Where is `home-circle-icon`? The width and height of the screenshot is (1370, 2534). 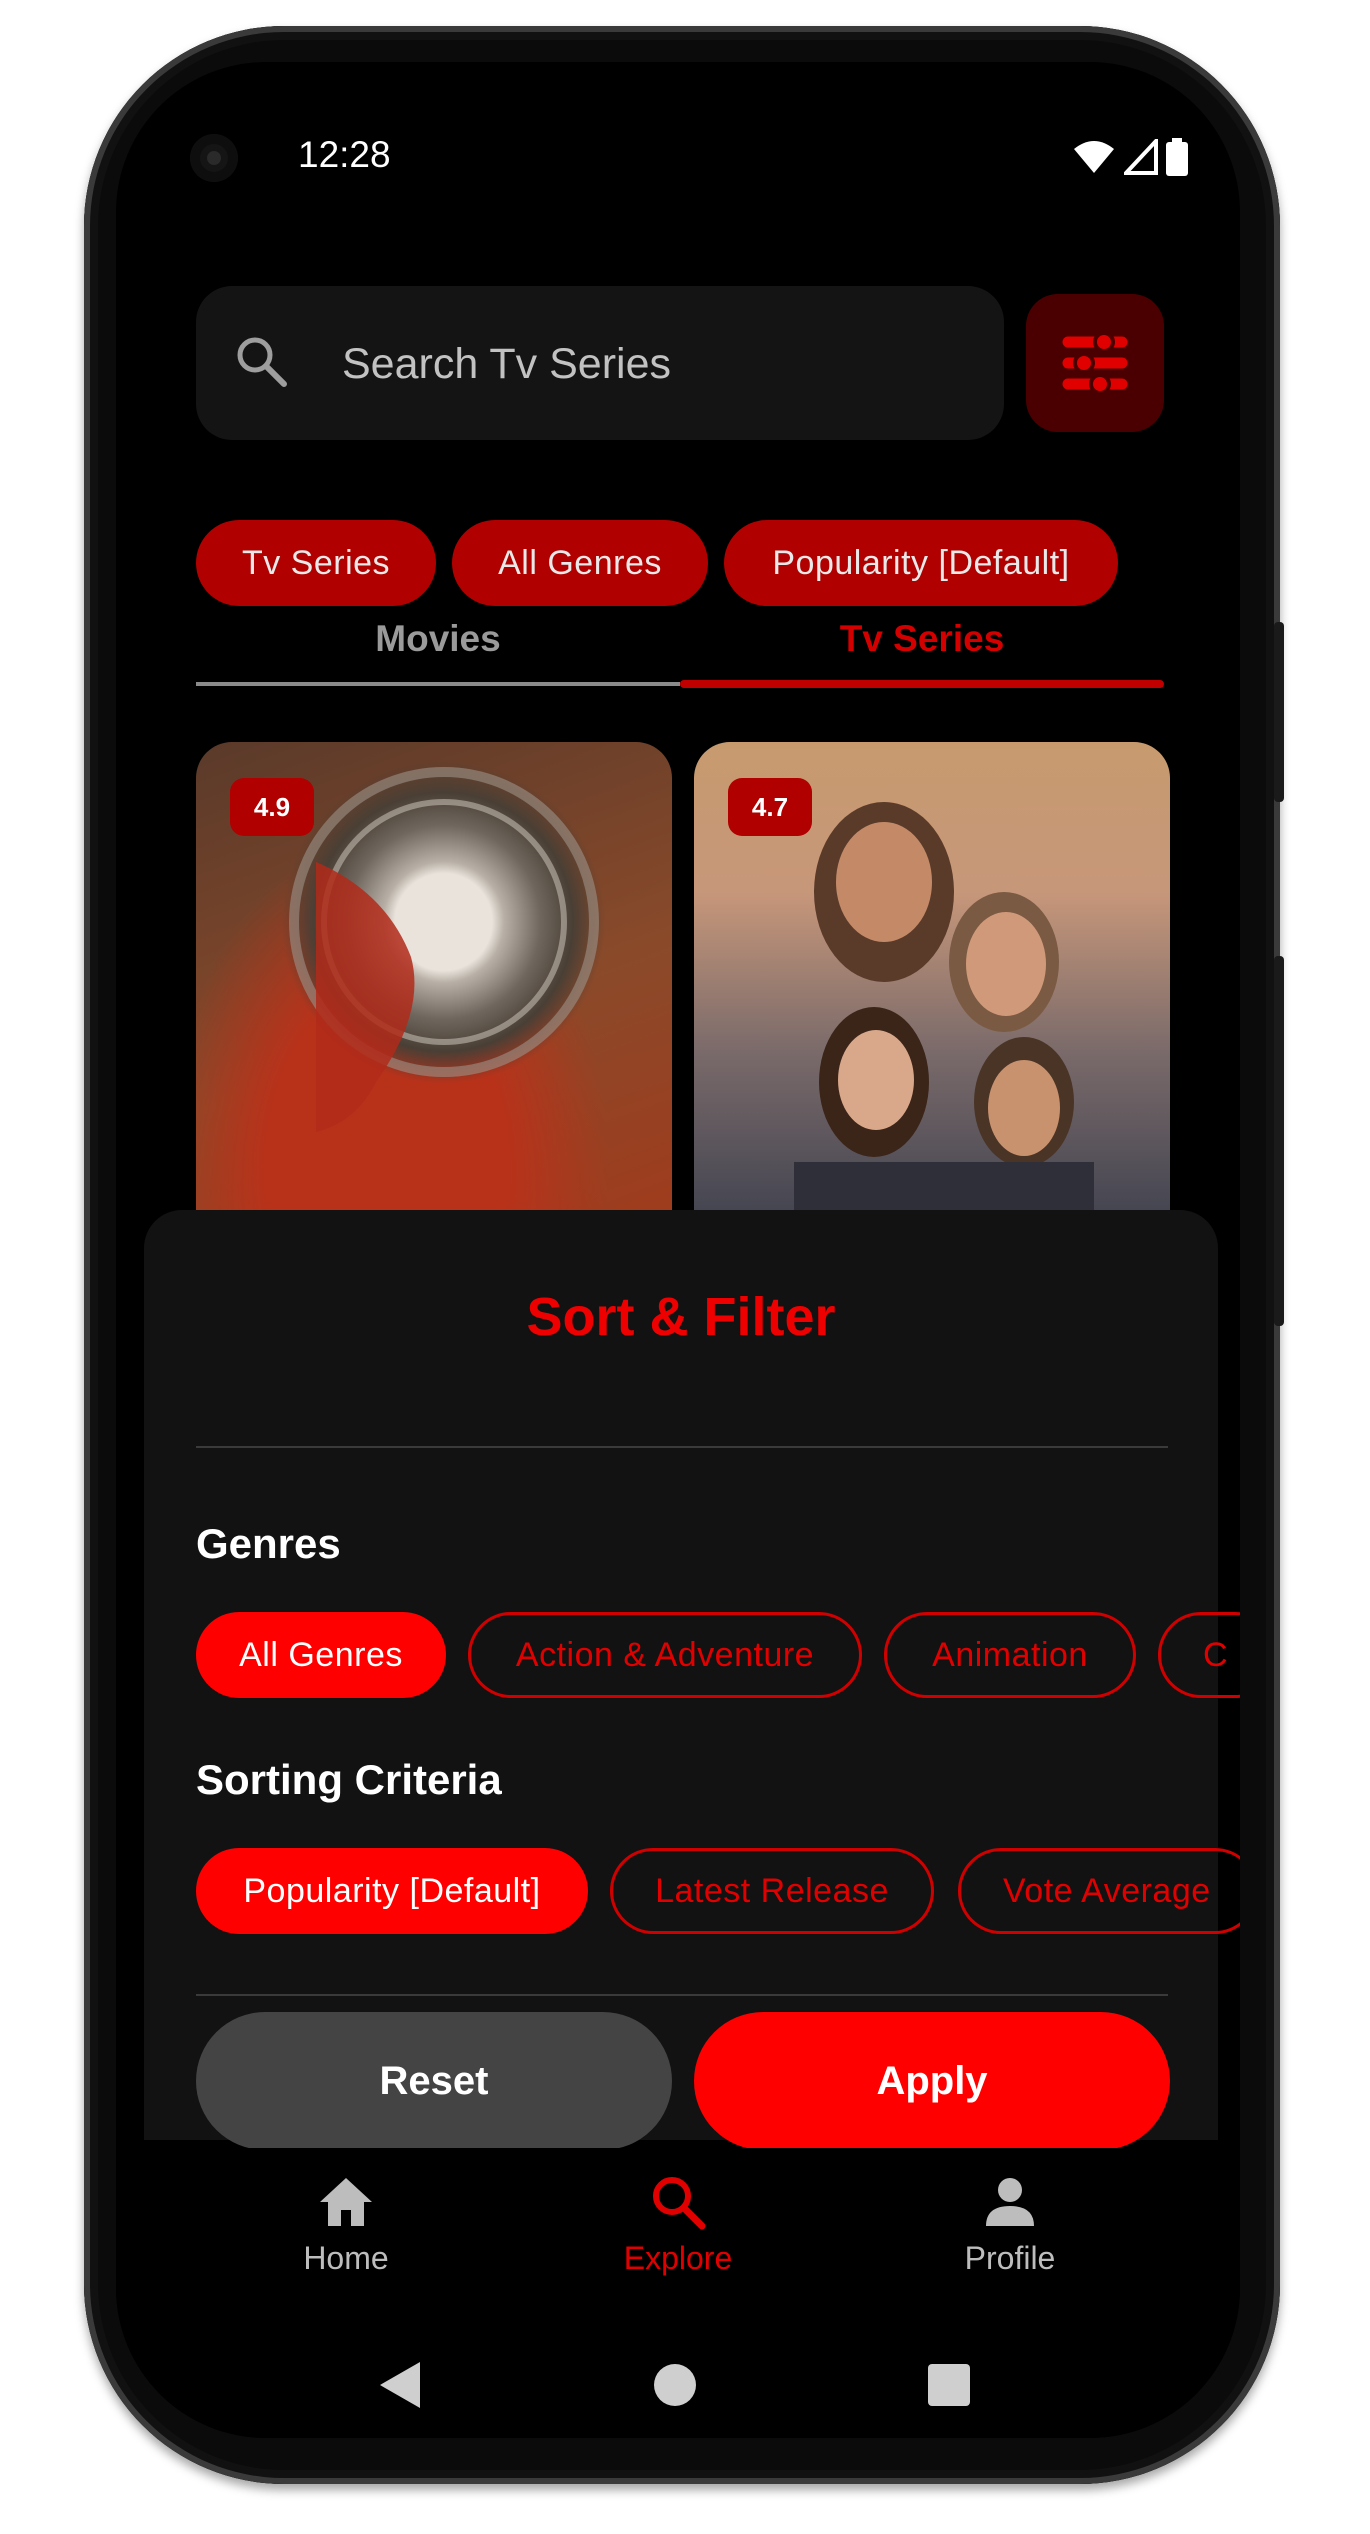 home-circle-icon is located at coordinates (675, 2385).